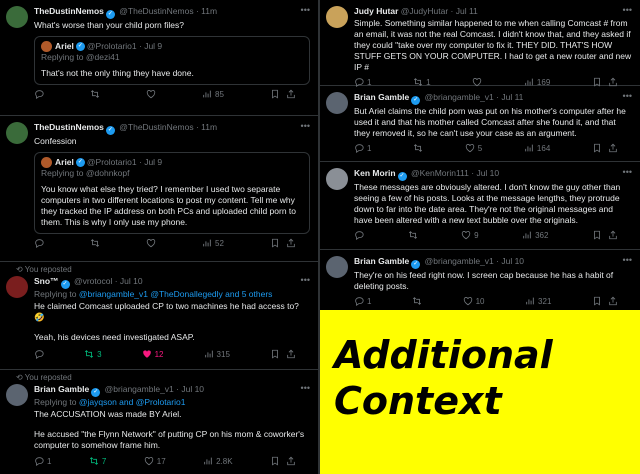 The height and width of the screenshot is (474, 640). Describe the element at coordinates (218, 461) in the screenshot. I see `views-button: 2.8K` at that location.